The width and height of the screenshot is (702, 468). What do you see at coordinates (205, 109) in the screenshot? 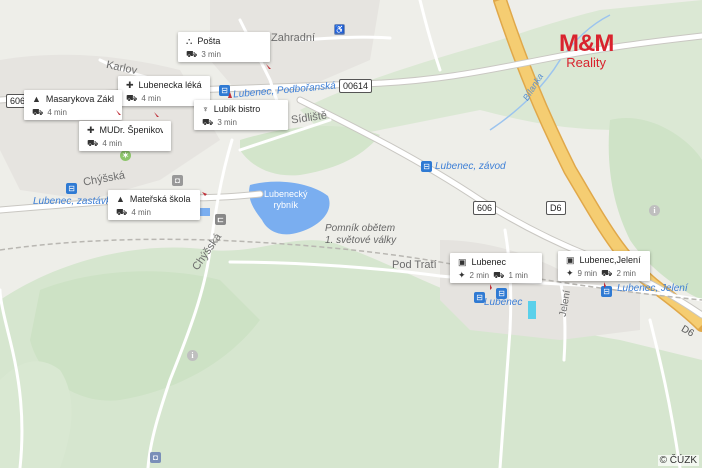
I see `restaurant-icon: ♆` at bounding box center [205, 109].